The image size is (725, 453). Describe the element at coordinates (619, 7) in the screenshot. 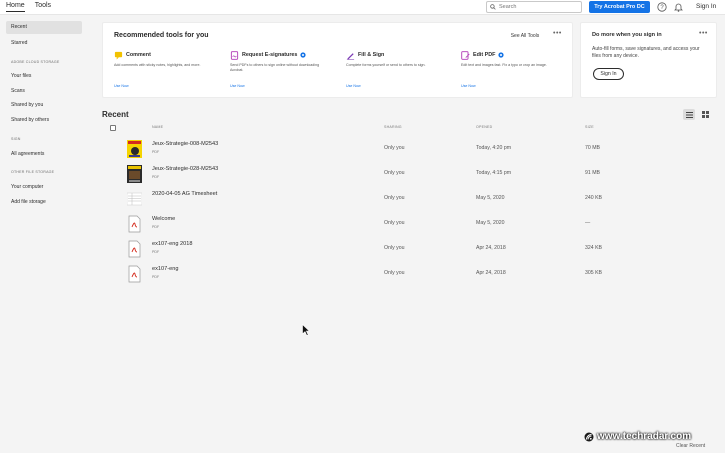

I see `try-acrobat-pro-button: Try Acrobat Pro DC` at that location.